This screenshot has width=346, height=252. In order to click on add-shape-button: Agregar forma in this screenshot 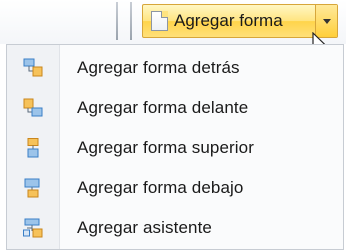, I will do `click(229, 21)`.